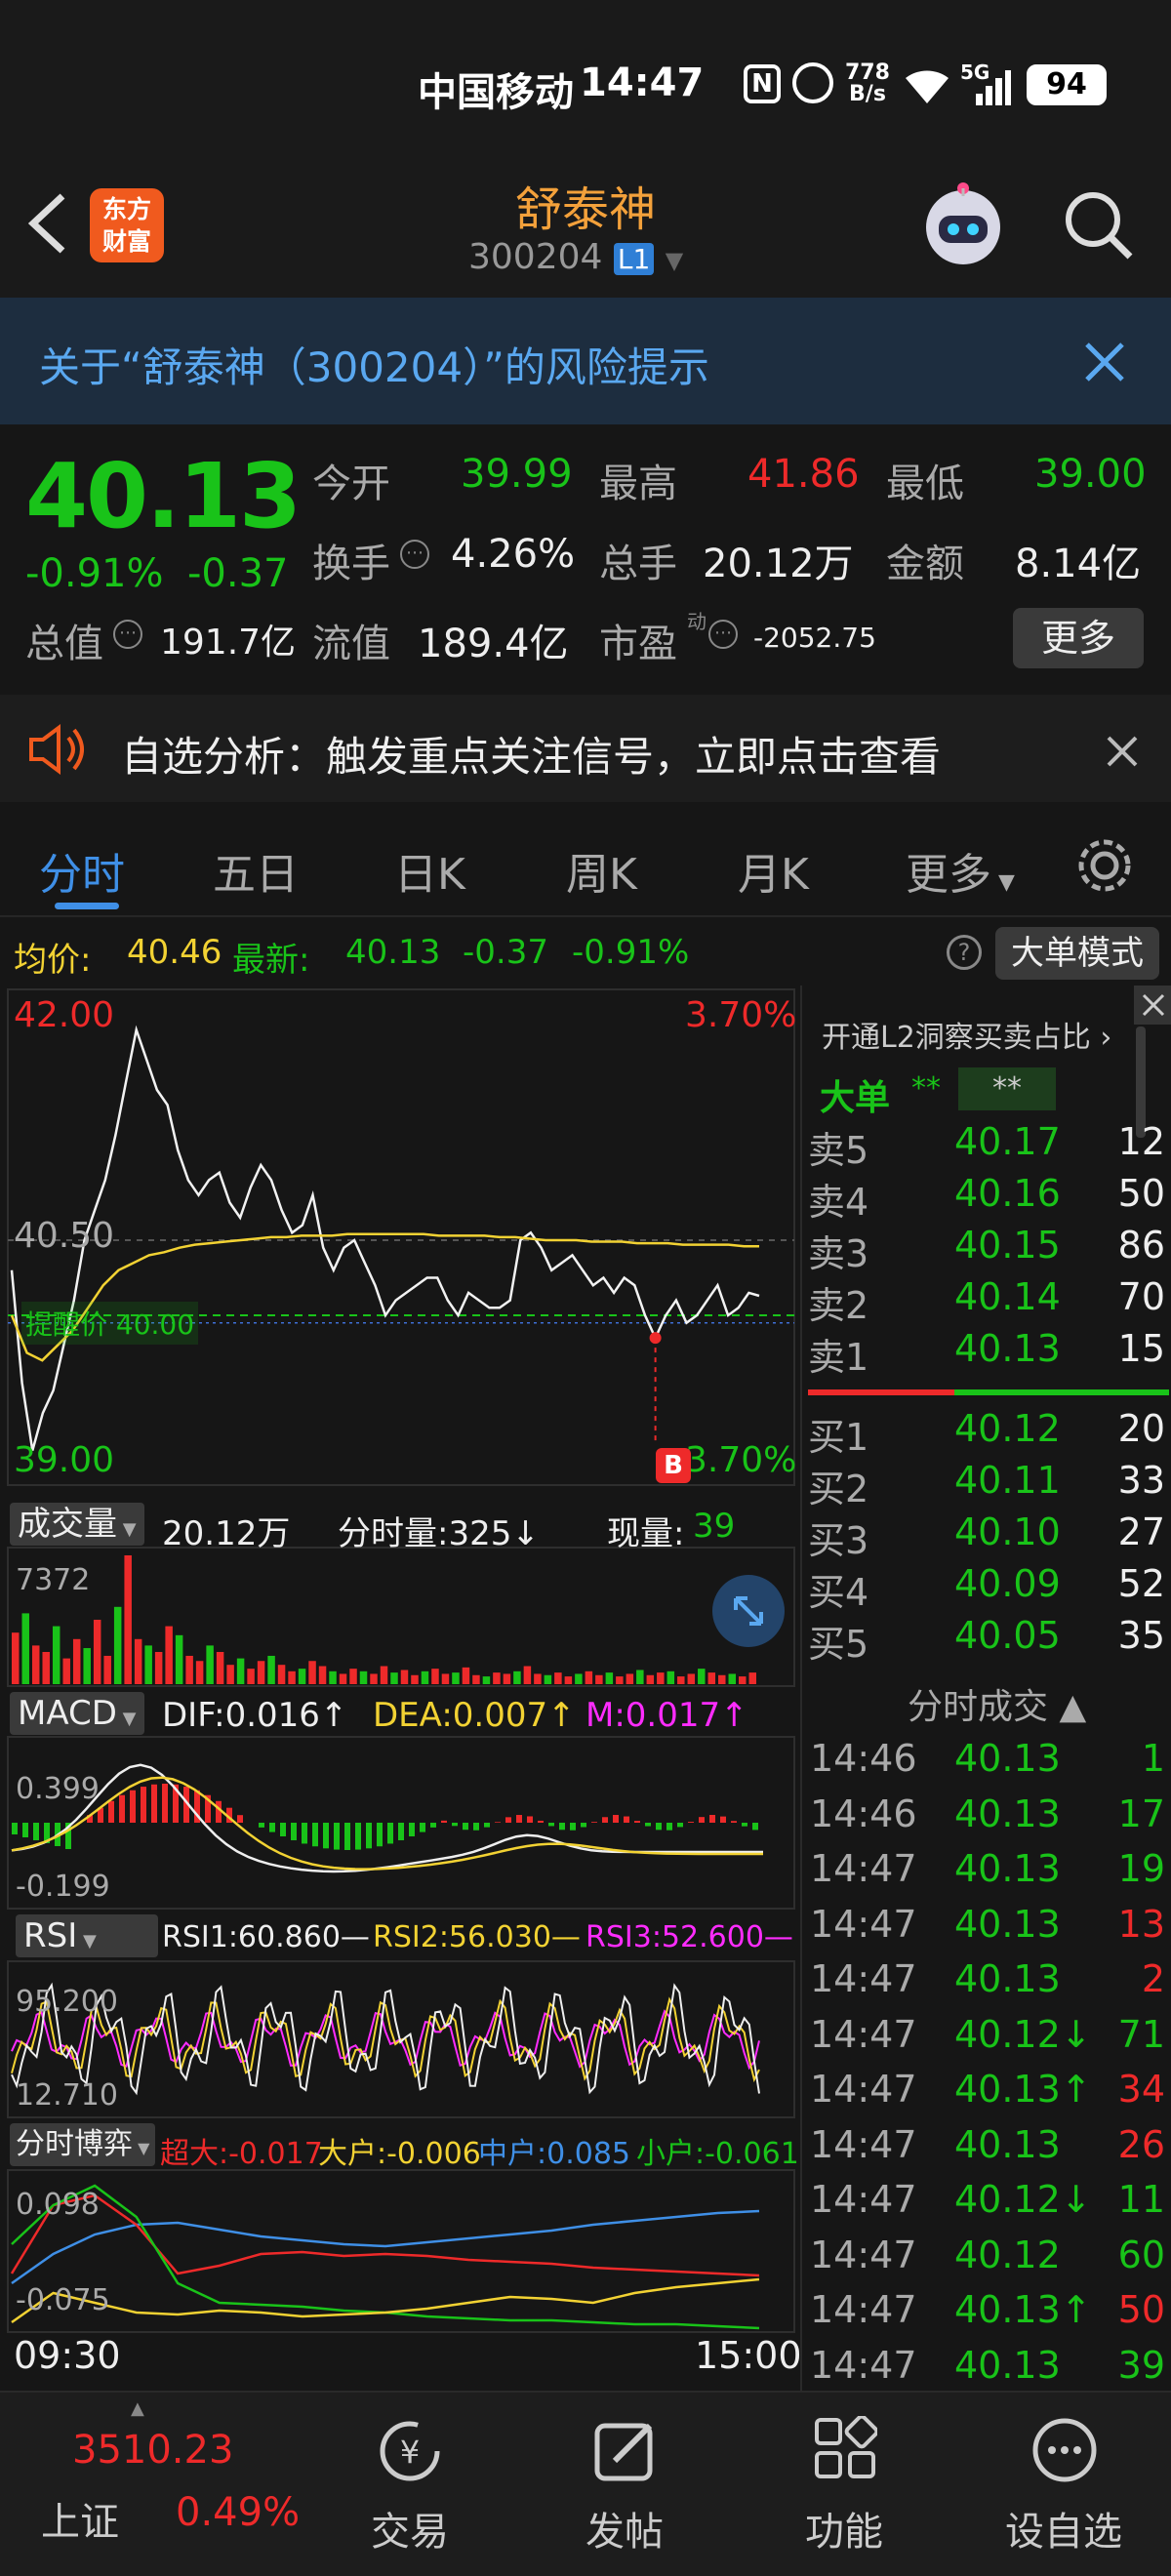 This screenshot has width=1171, height=2576. What do you see at coordinates (77, 1524) in the screenshot?
I see `volume-indicator-selector: 成交量 ▼` at bounding box center [77, 1524].